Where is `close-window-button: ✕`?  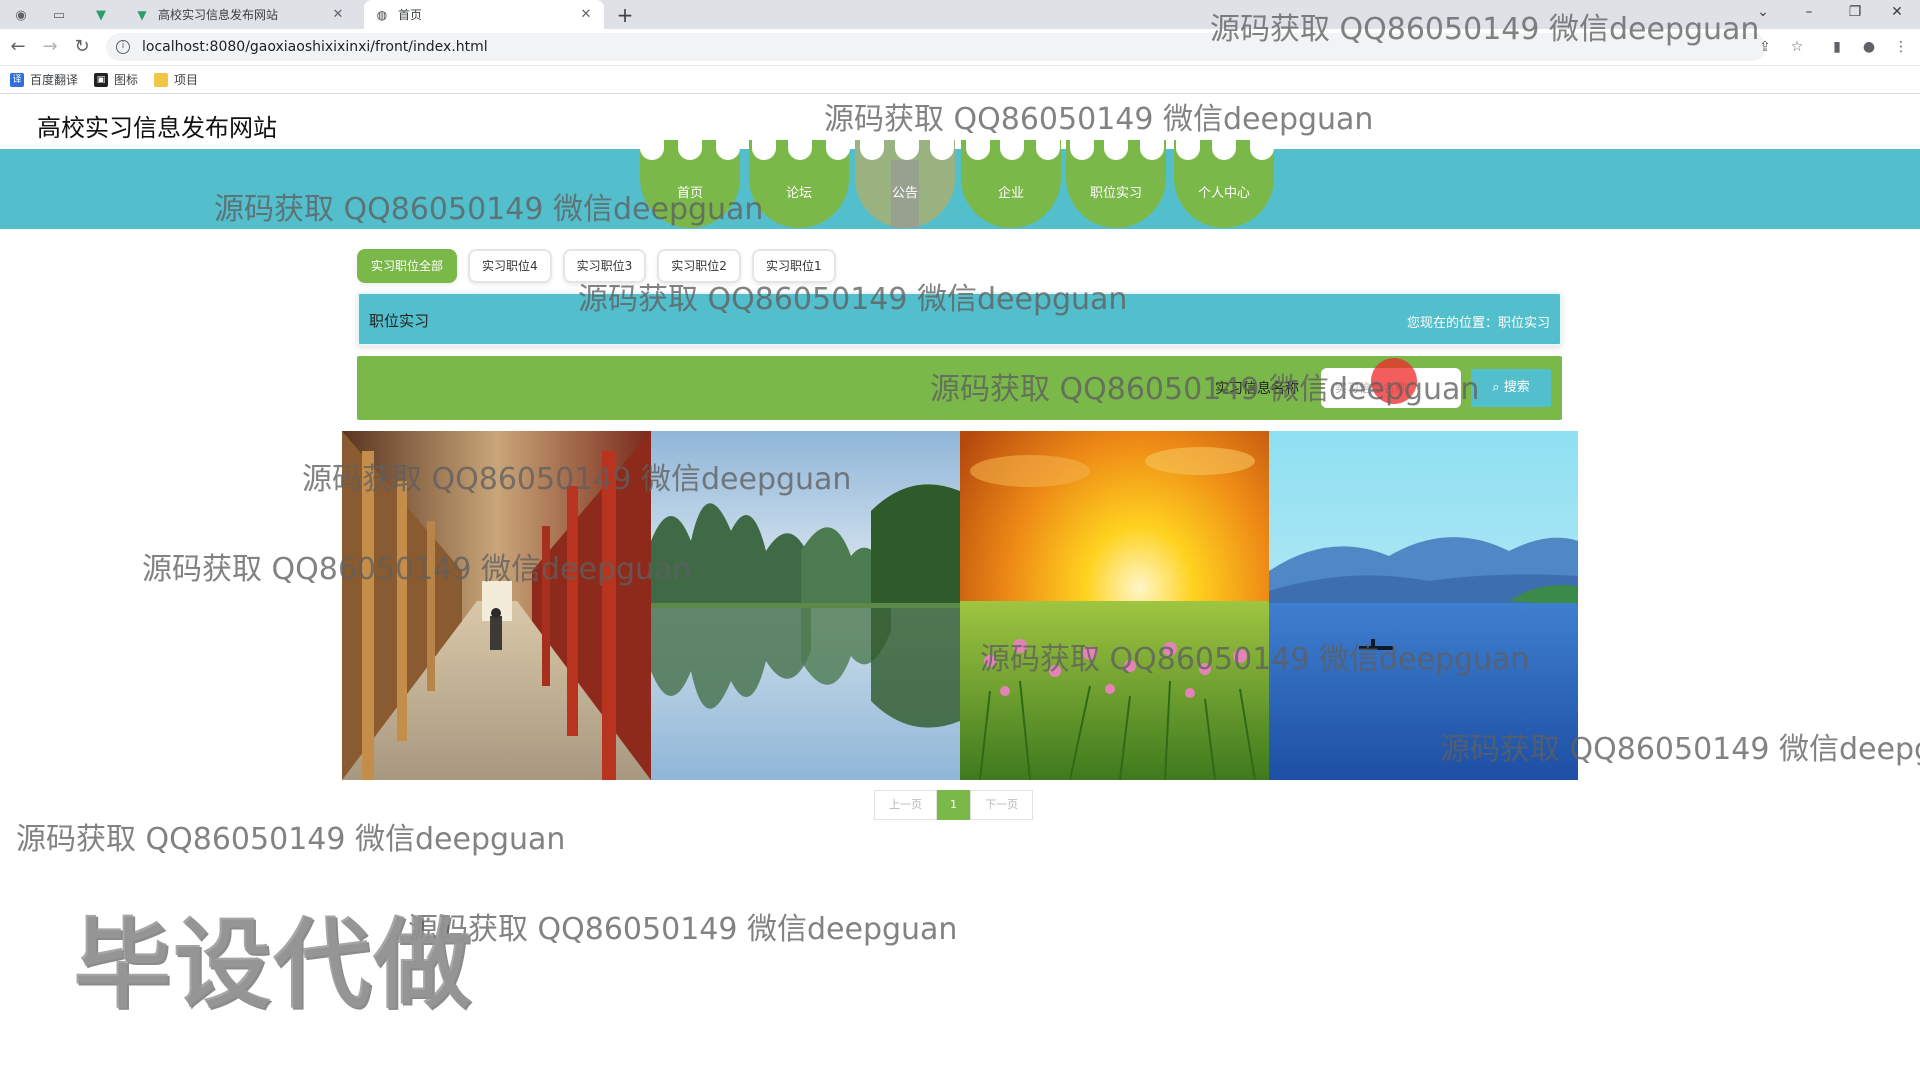 close-window-button: ✕ is located at coordinates (1897, 14).